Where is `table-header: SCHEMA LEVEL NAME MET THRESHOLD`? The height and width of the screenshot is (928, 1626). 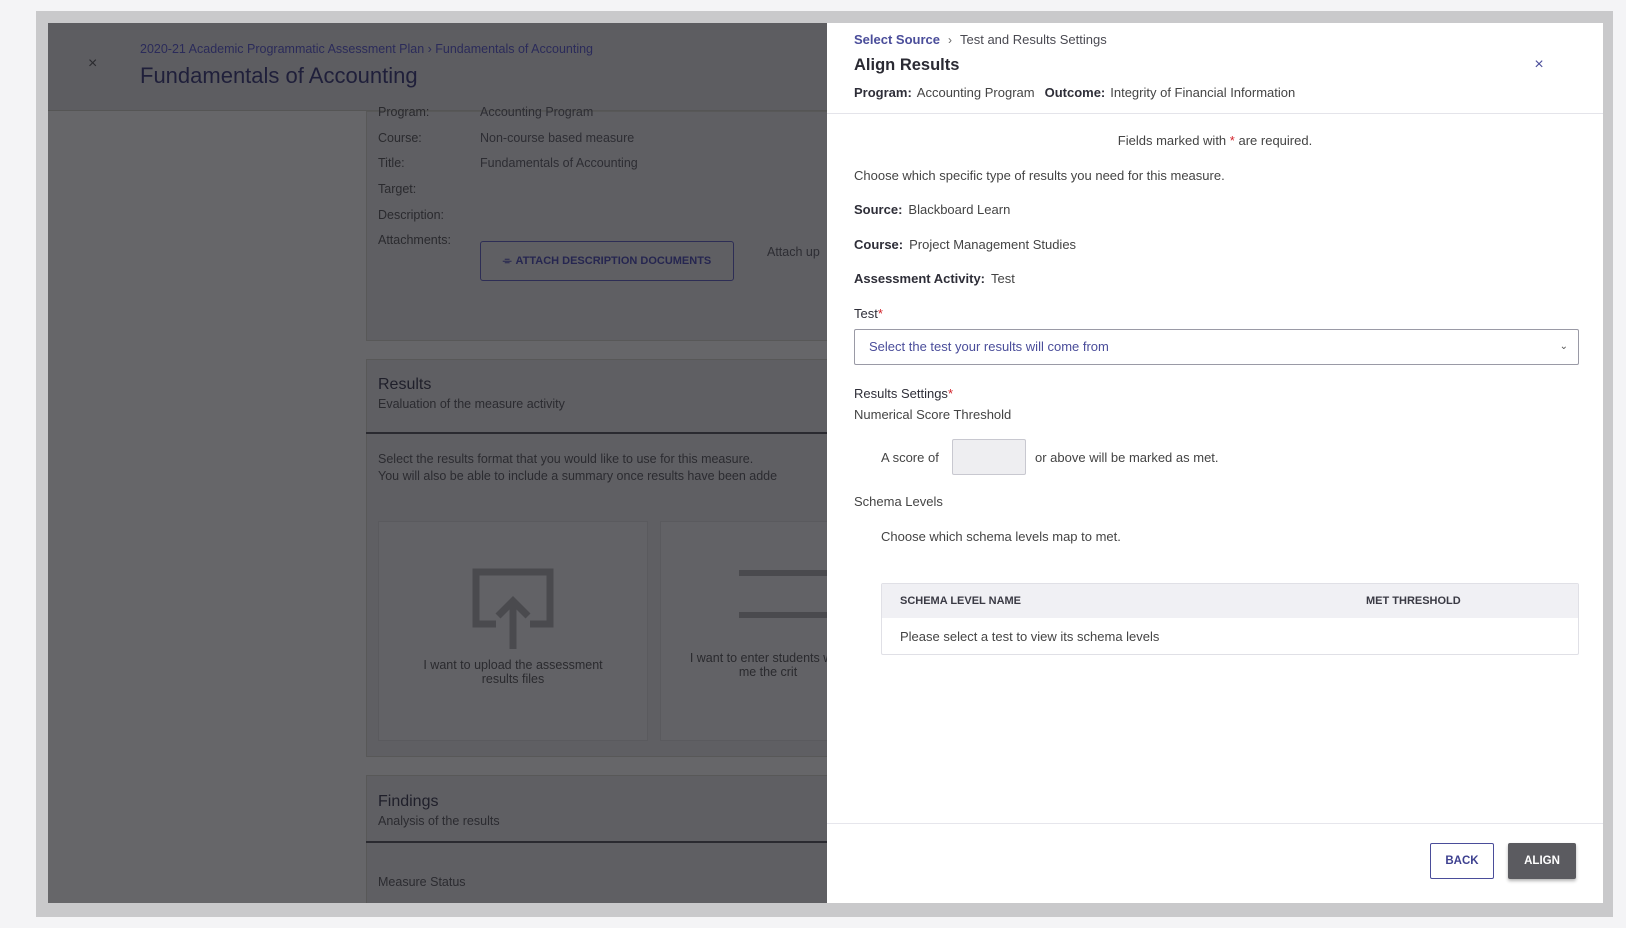 table-header: SCHEMA LEVEL NAME MET THRESHOLD is located at coordinates (1230, 601).